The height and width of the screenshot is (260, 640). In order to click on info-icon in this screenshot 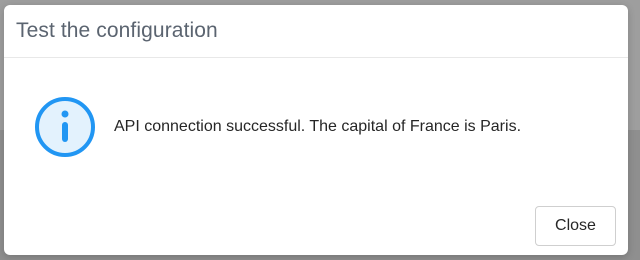, I will do `click(65, 127)`.